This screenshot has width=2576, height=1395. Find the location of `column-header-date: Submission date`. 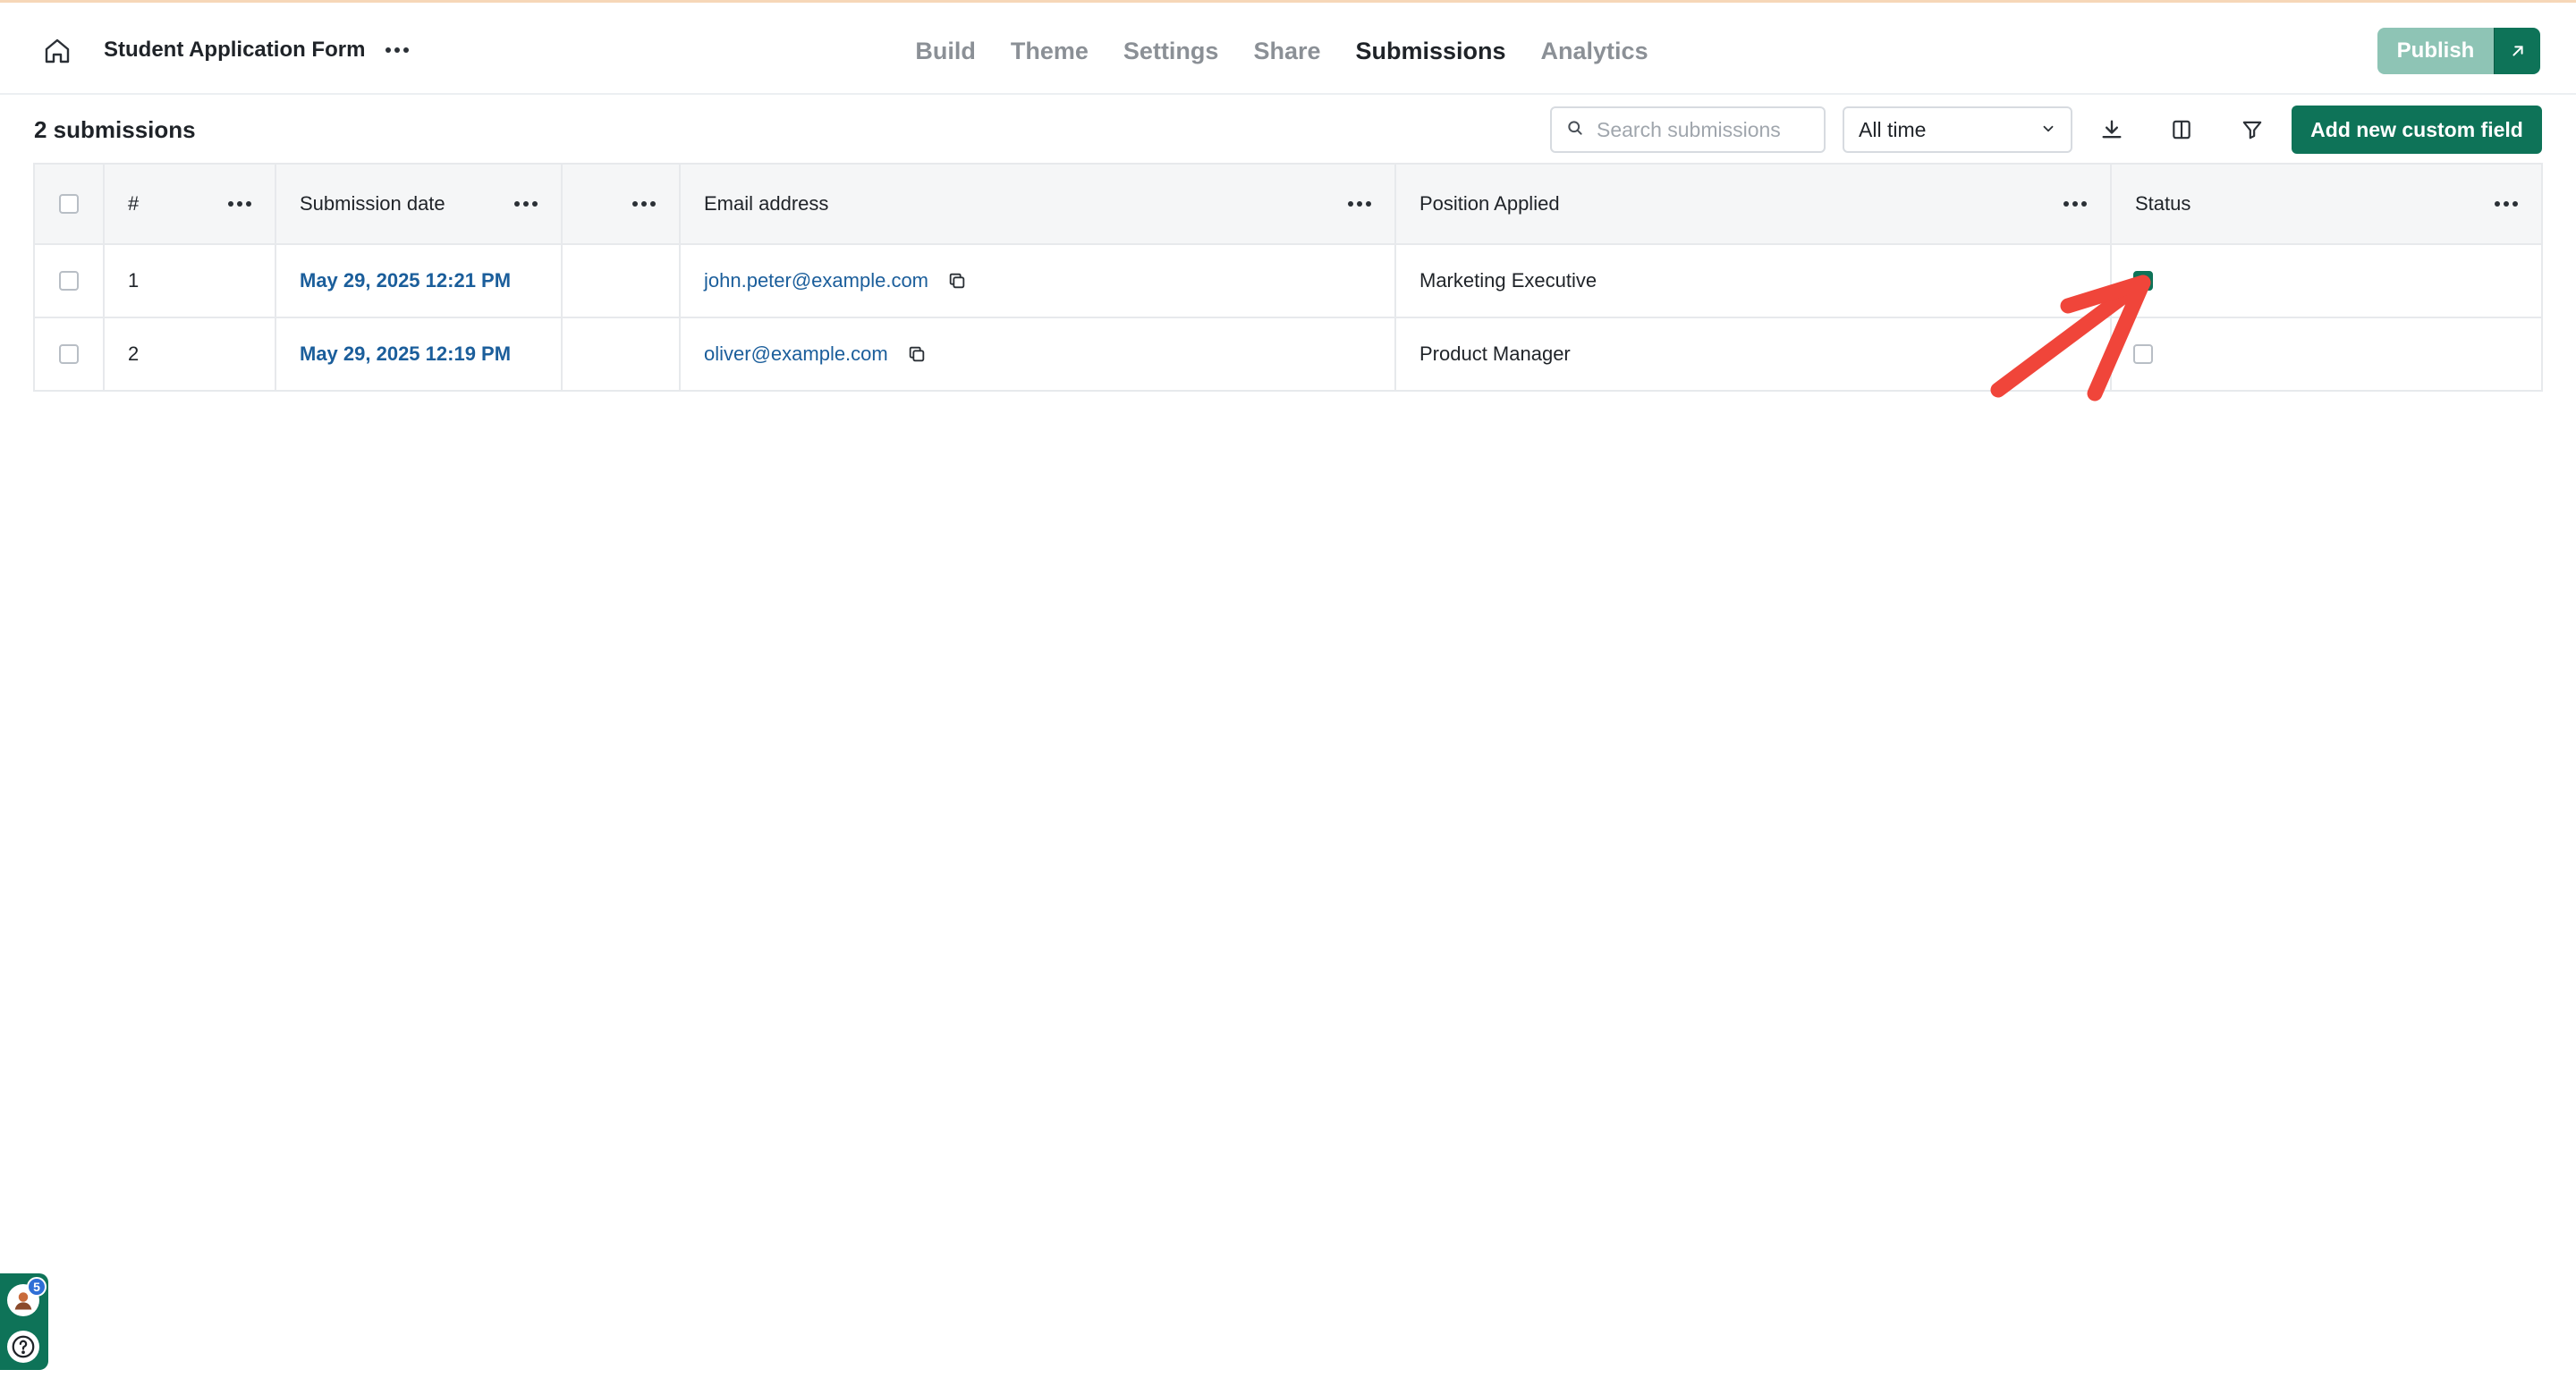

column-header-date: Submission date is located at coordinates (419, 204).